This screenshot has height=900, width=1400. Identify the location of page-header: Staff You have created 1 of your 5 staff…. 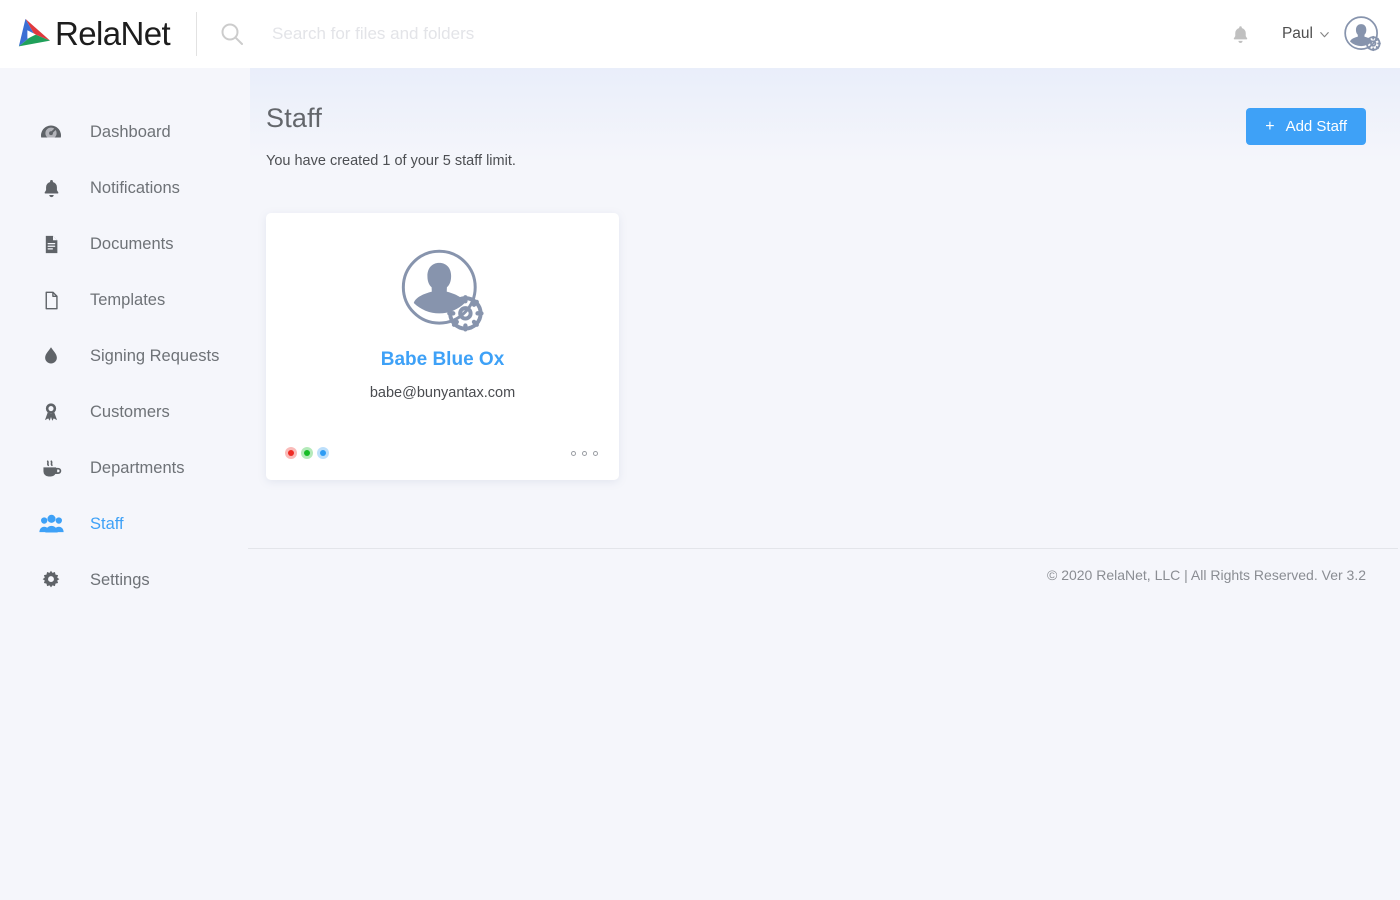
(825, 118).